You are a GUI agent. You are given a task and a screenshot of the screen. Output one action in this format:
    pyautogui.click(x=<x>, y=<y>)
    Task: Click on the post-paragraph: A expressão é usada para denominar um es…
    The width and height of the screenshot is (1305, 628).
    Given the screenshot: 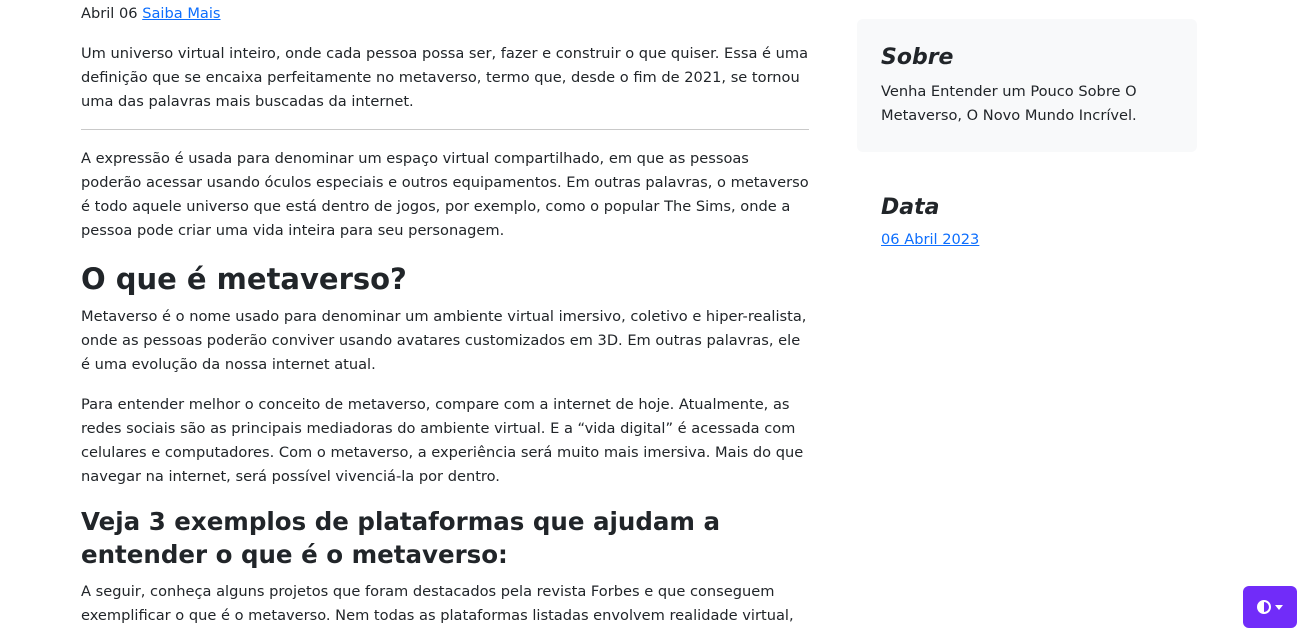 What is the action you would take?
    pyautogui.click(x=445, y=194)
    